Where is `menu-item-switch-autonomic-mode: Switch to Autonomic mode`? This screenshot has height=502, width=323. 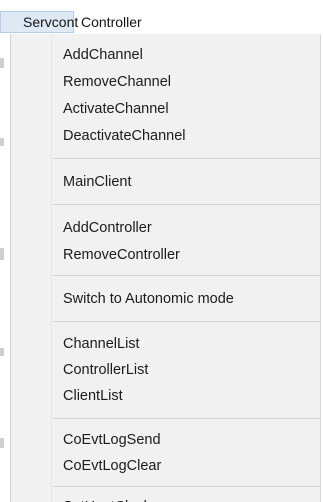
menu-item-switch-autonomic-mode: Switch to Autonomic mode is located at coordinates (148, 299).